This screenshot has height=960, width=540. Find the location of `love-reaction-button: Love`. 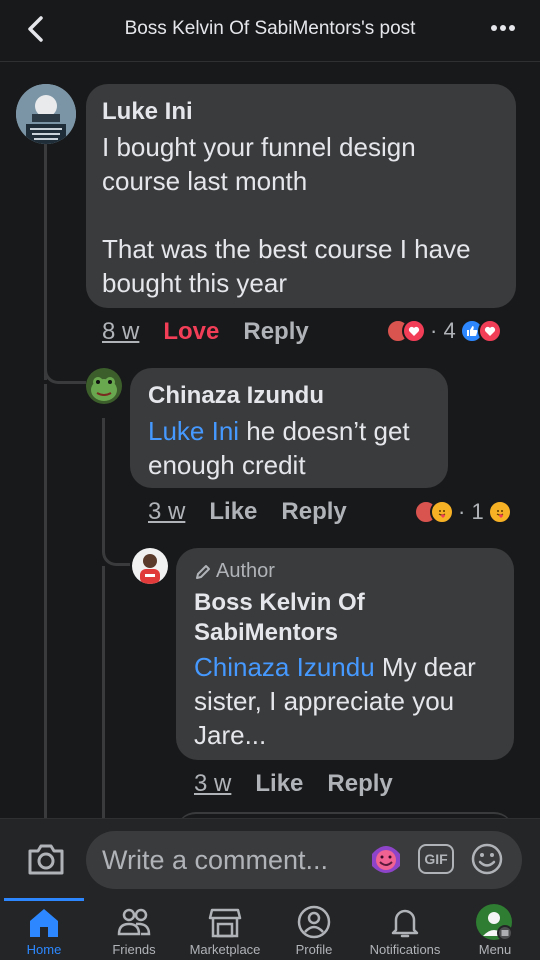

love-reaction-button: Love is located at coordinates (191, 332).